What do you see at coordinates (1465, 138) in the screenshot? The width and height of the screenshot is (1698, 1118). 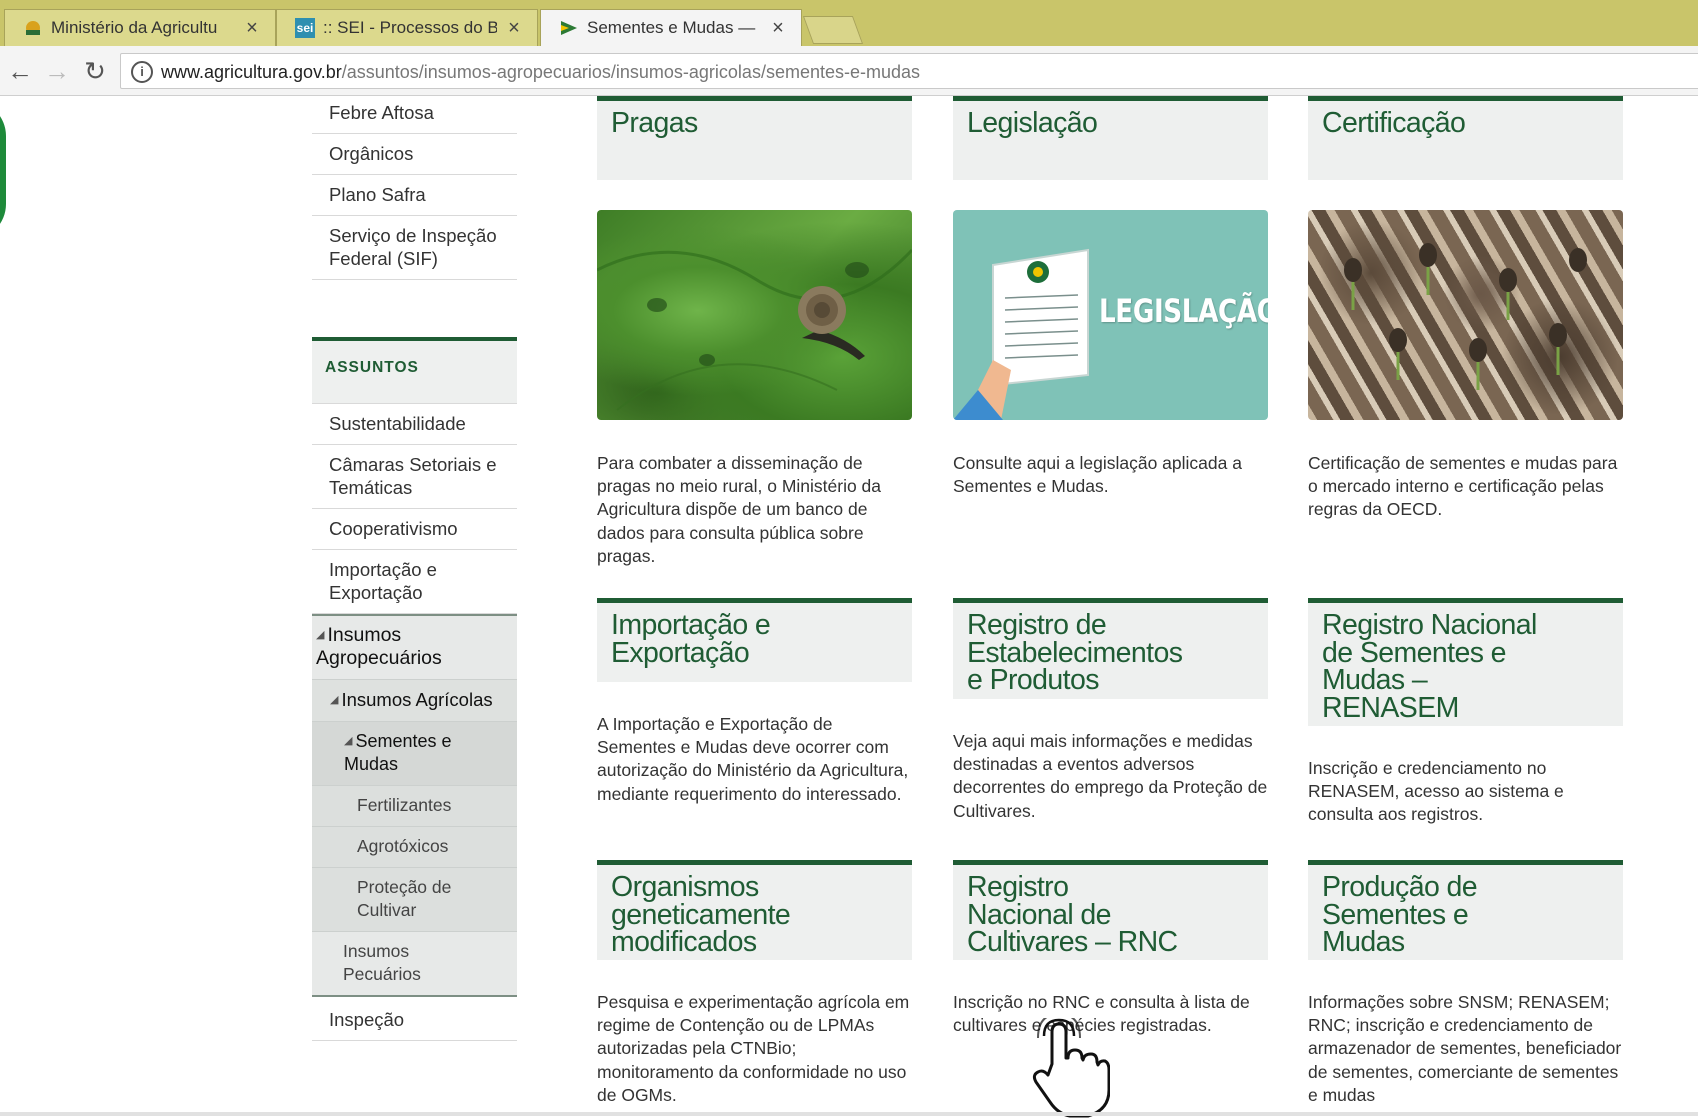 I see `card-title-certificacao: Certificação` at bounding box center [1465, 138].